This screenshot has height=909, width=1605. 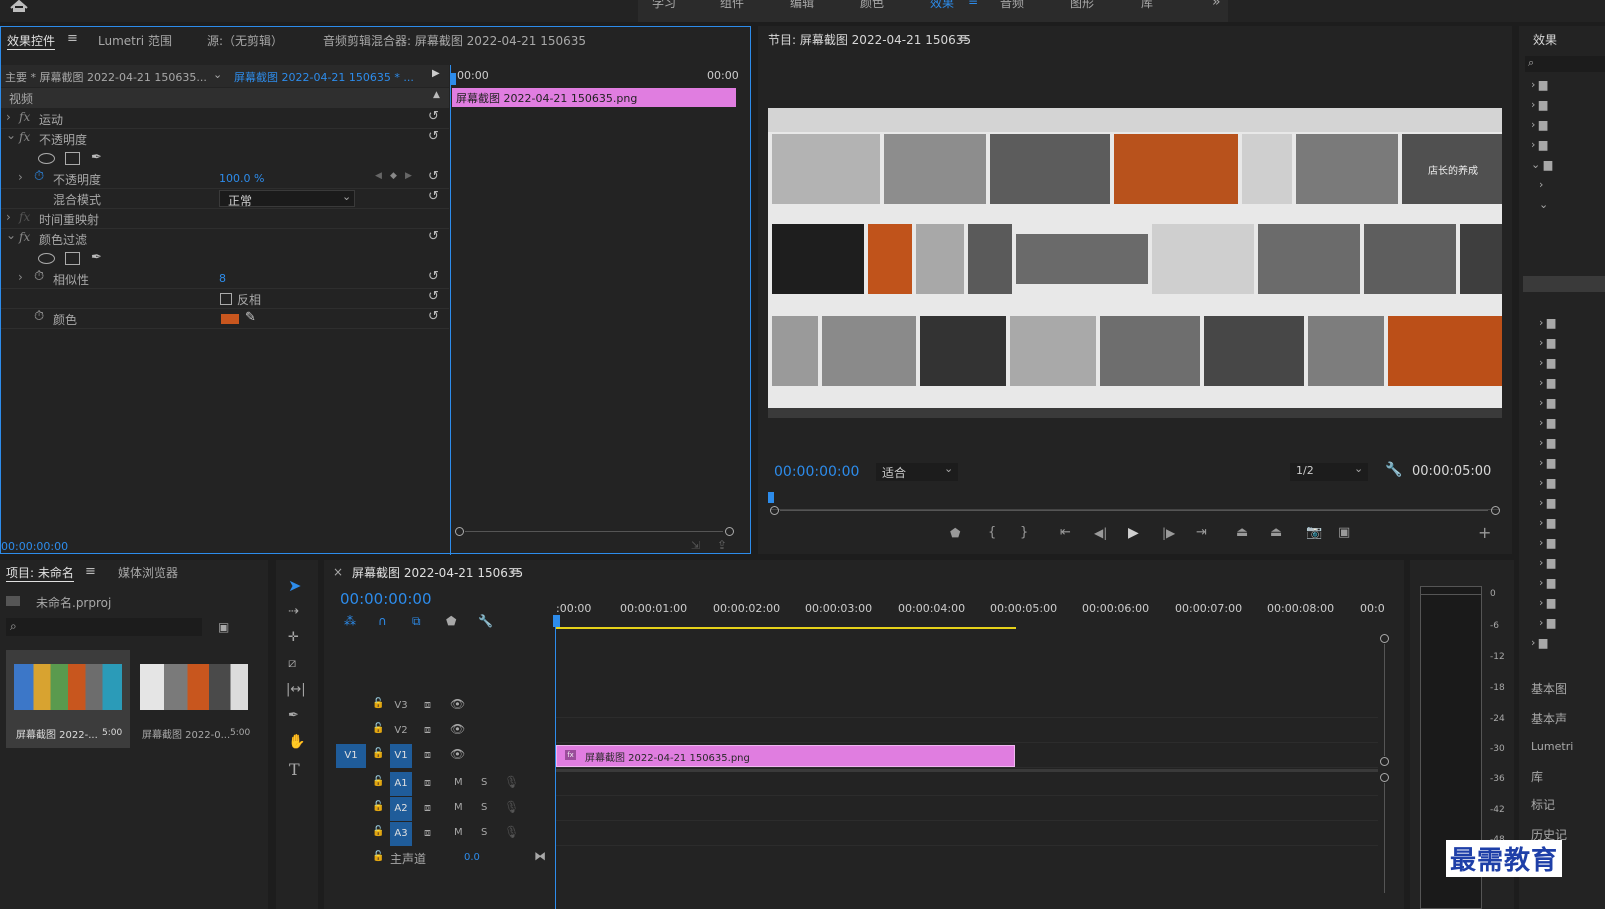 What do you see at coordinates (872, 5) in the screenshot?
I see `workspace-tab-color: 颜色` at bounding box center [872, 5].